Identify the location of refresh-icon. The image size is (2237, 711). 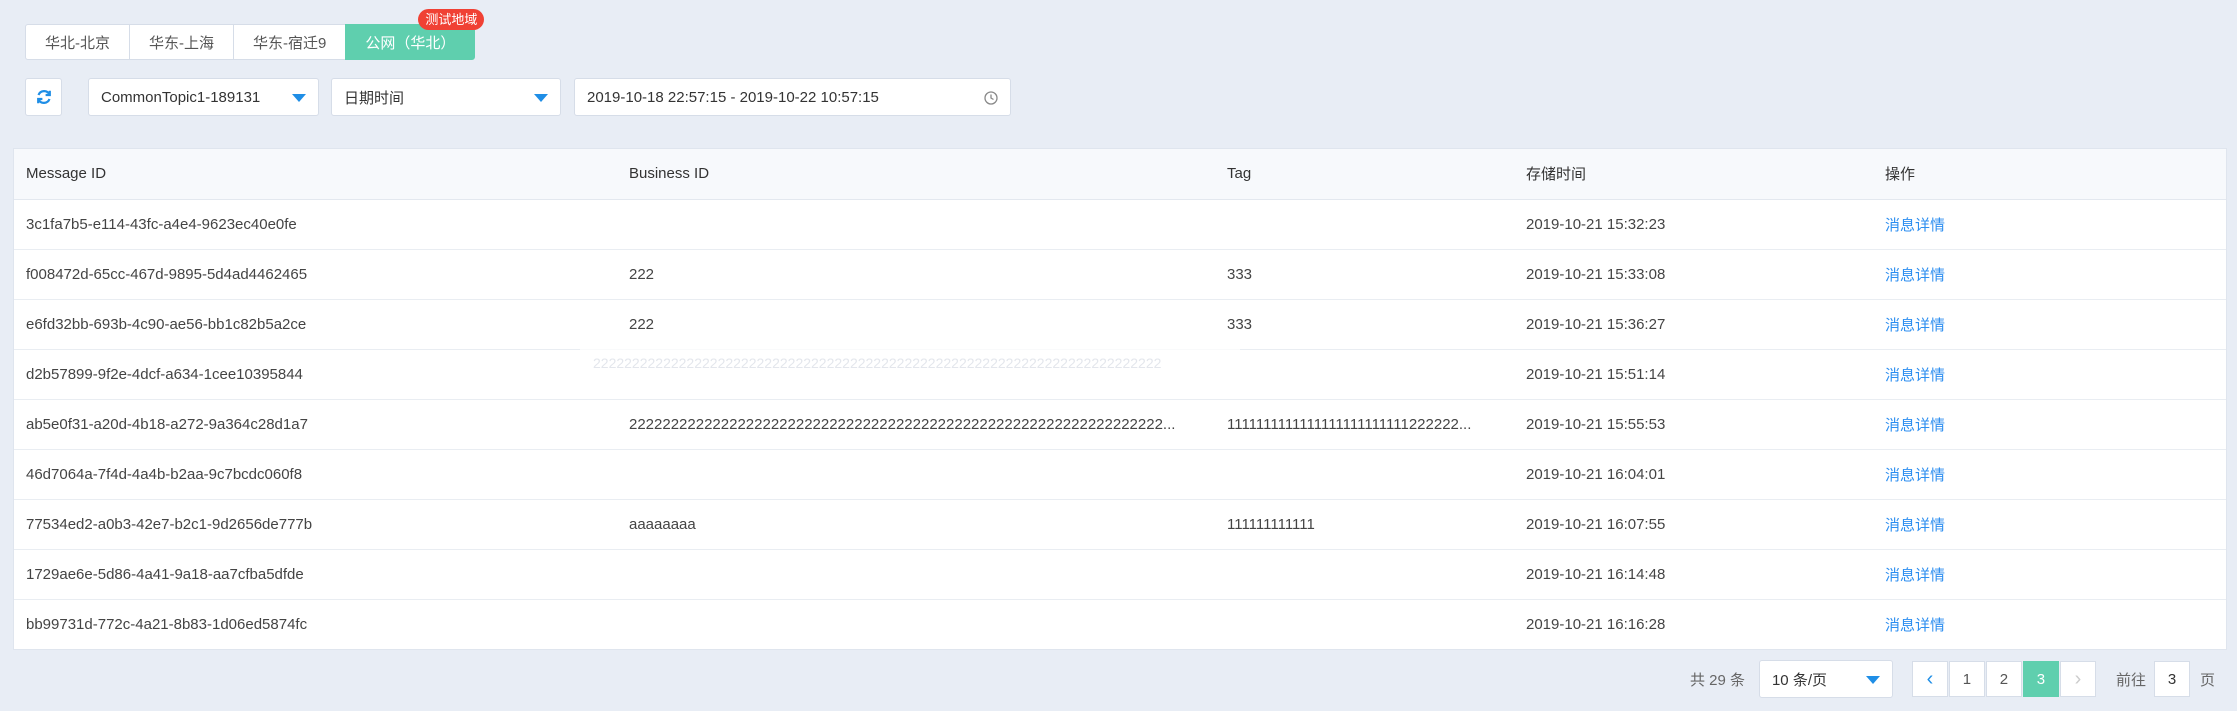
(43, 97).